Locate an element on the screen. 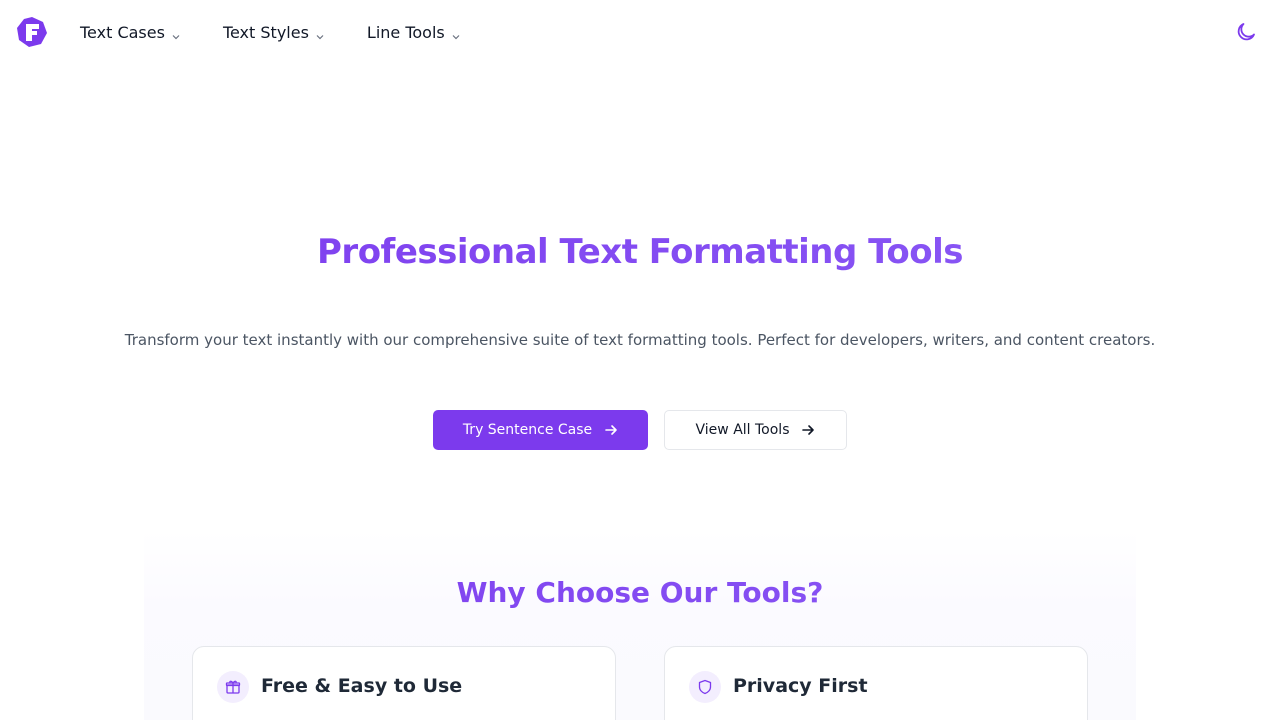 The image size is (1280, 720). nav-text-cases: Text Cases is located at coordinates (130, 32).